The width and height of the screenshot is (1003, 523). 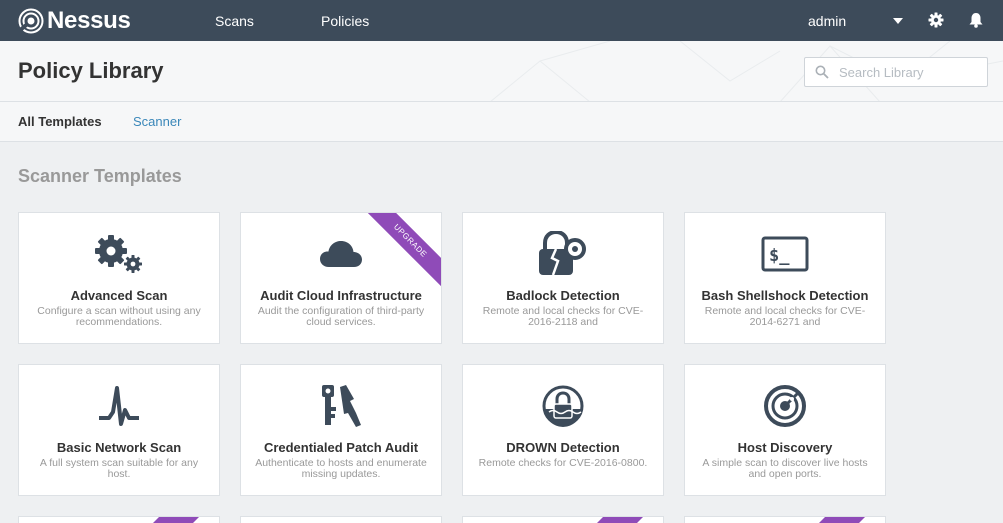 I want to click on broken-lock-icon, so click(x=562, y=253).